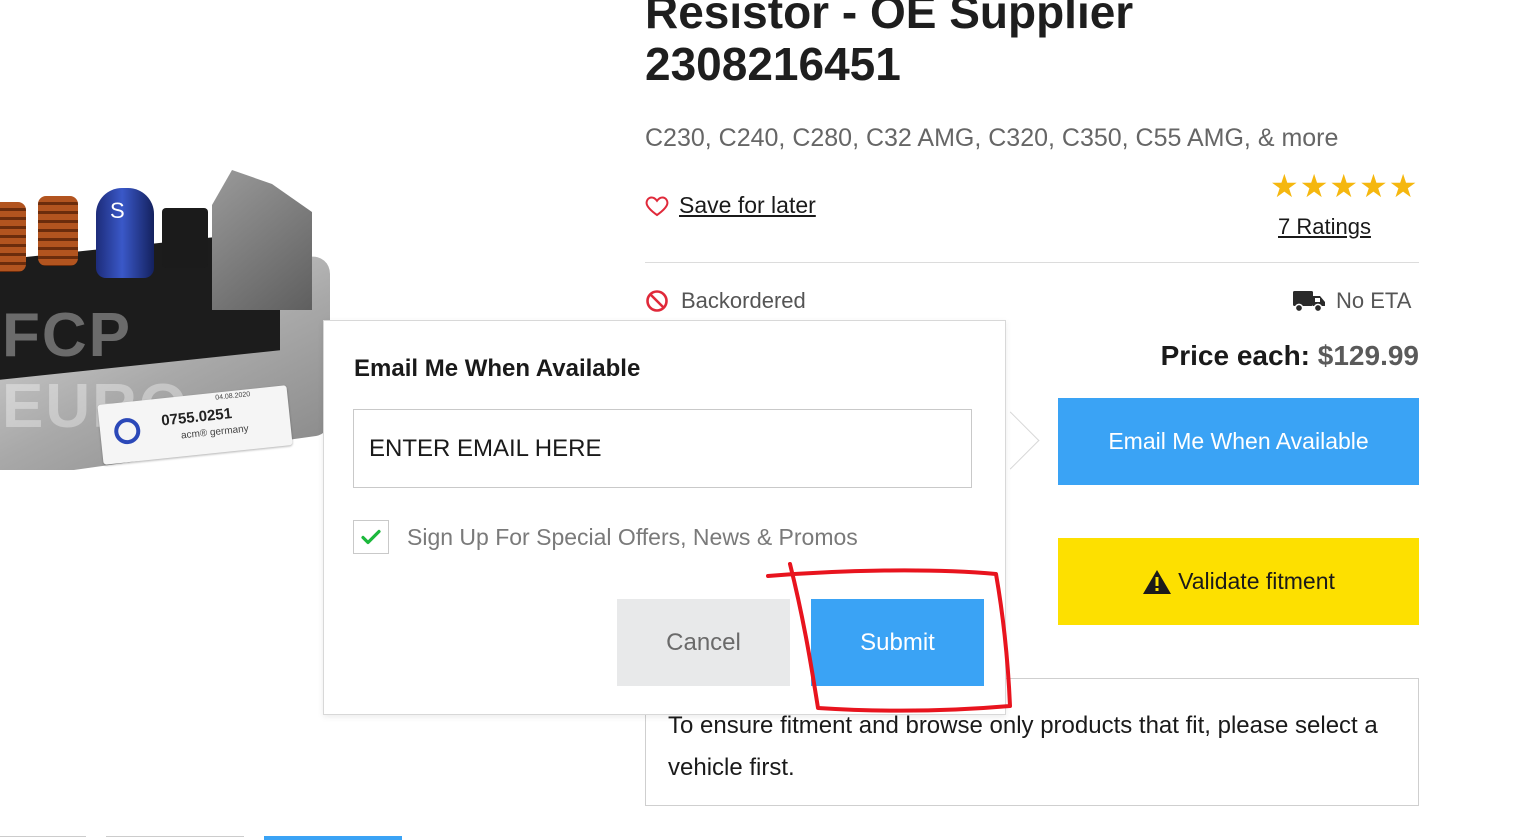  I want to click on popover-title: Email Me When Available, so click(497, 368).